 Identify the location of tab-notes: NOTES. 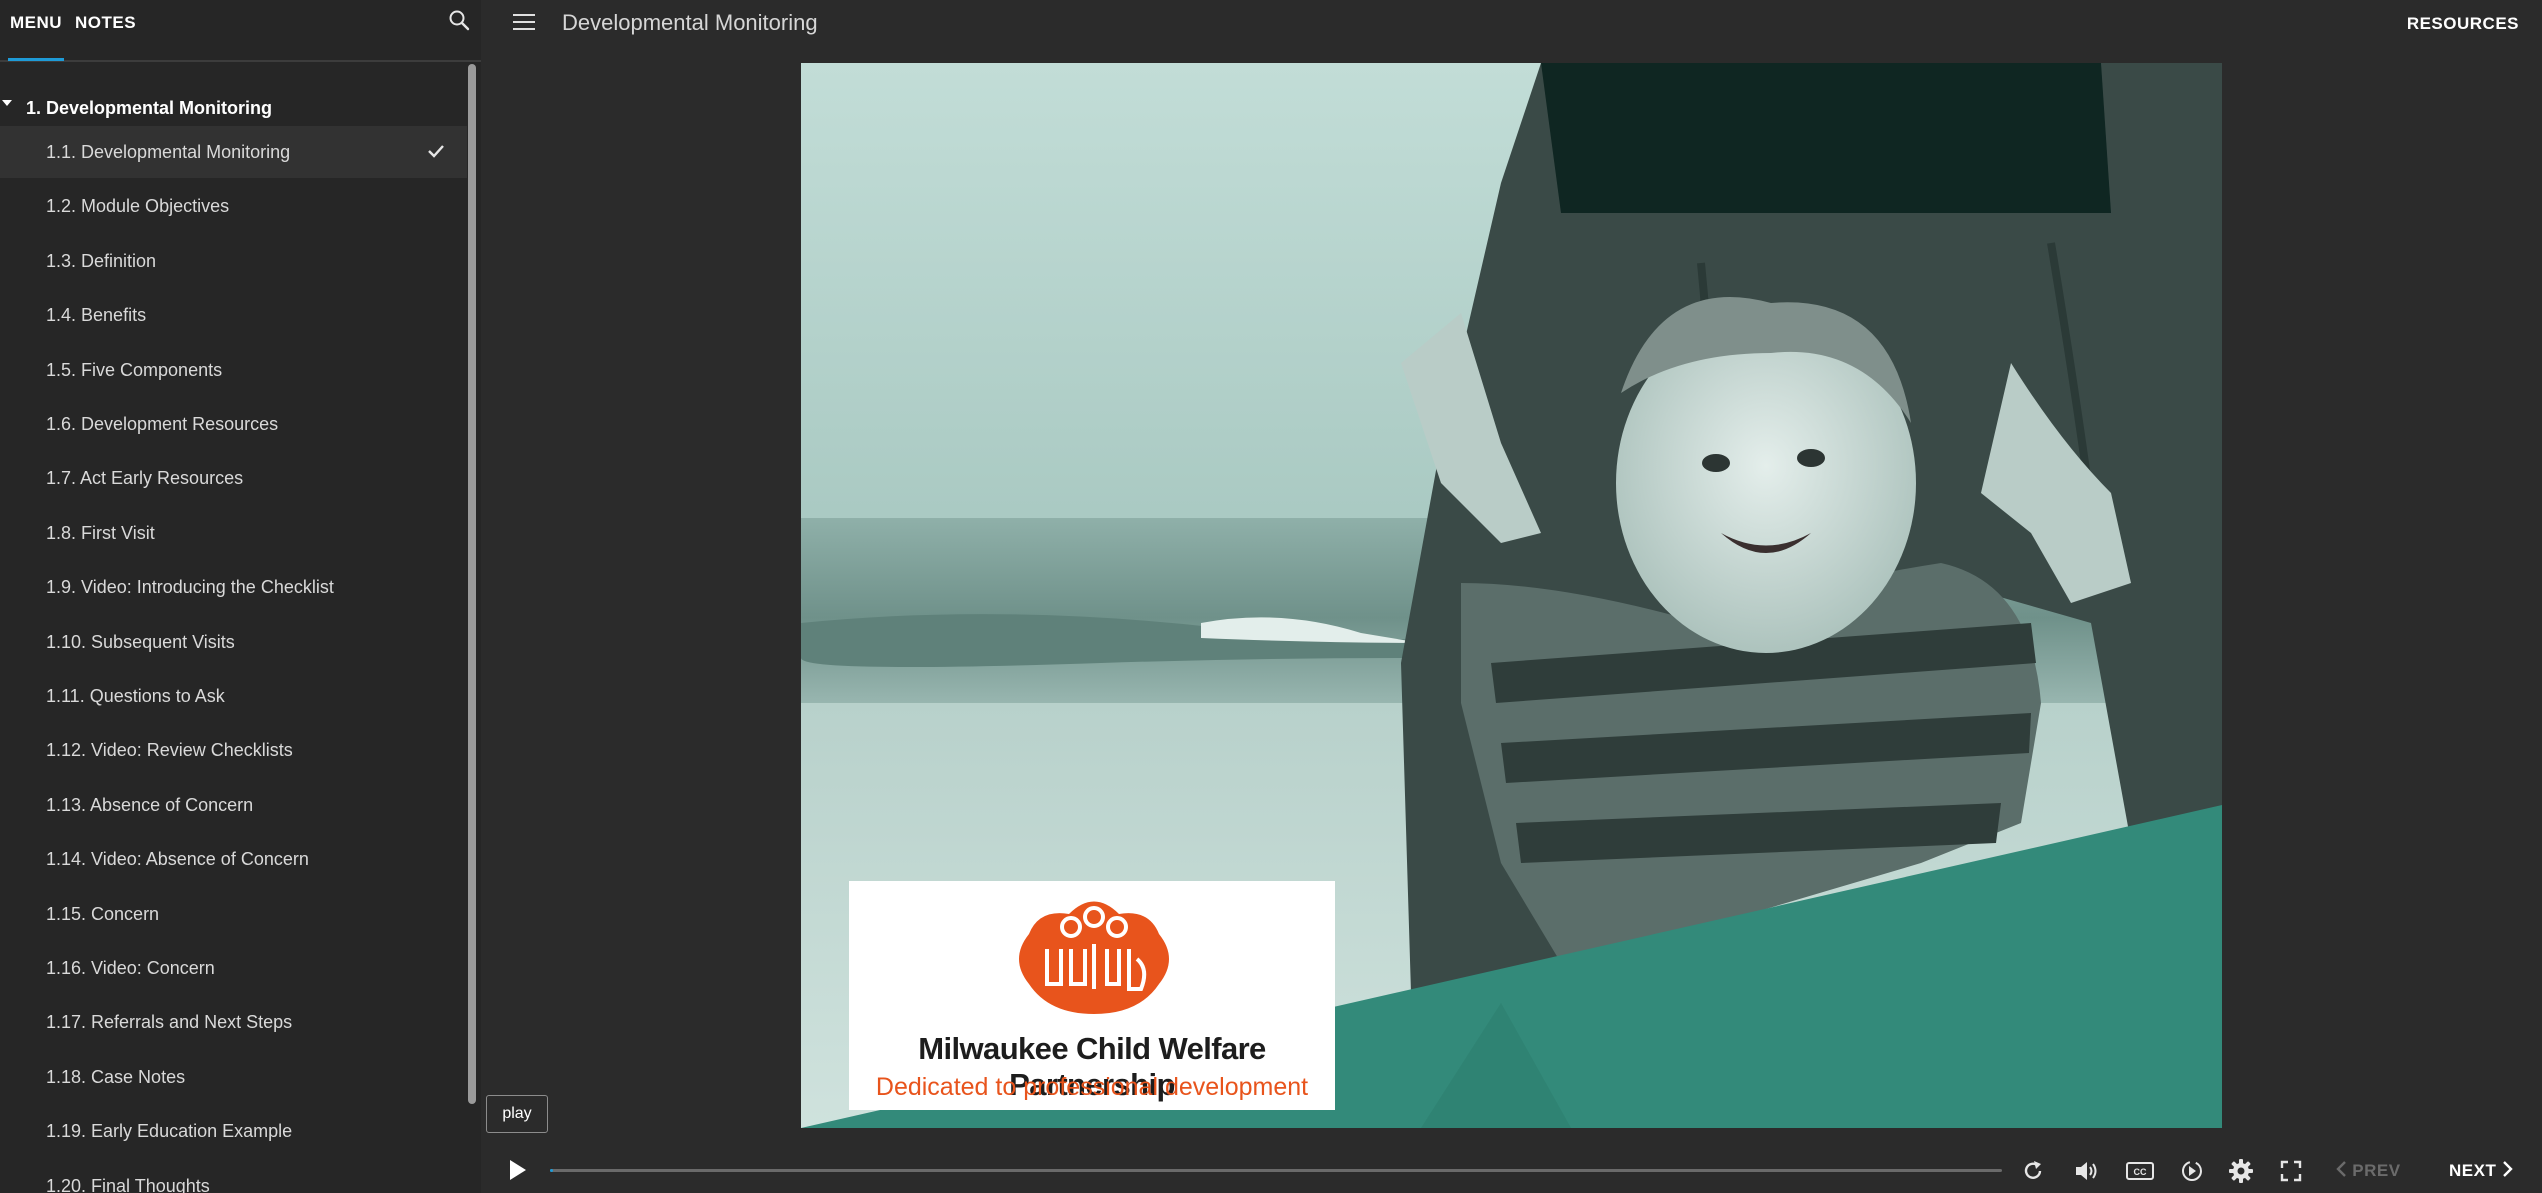
(105, 23).